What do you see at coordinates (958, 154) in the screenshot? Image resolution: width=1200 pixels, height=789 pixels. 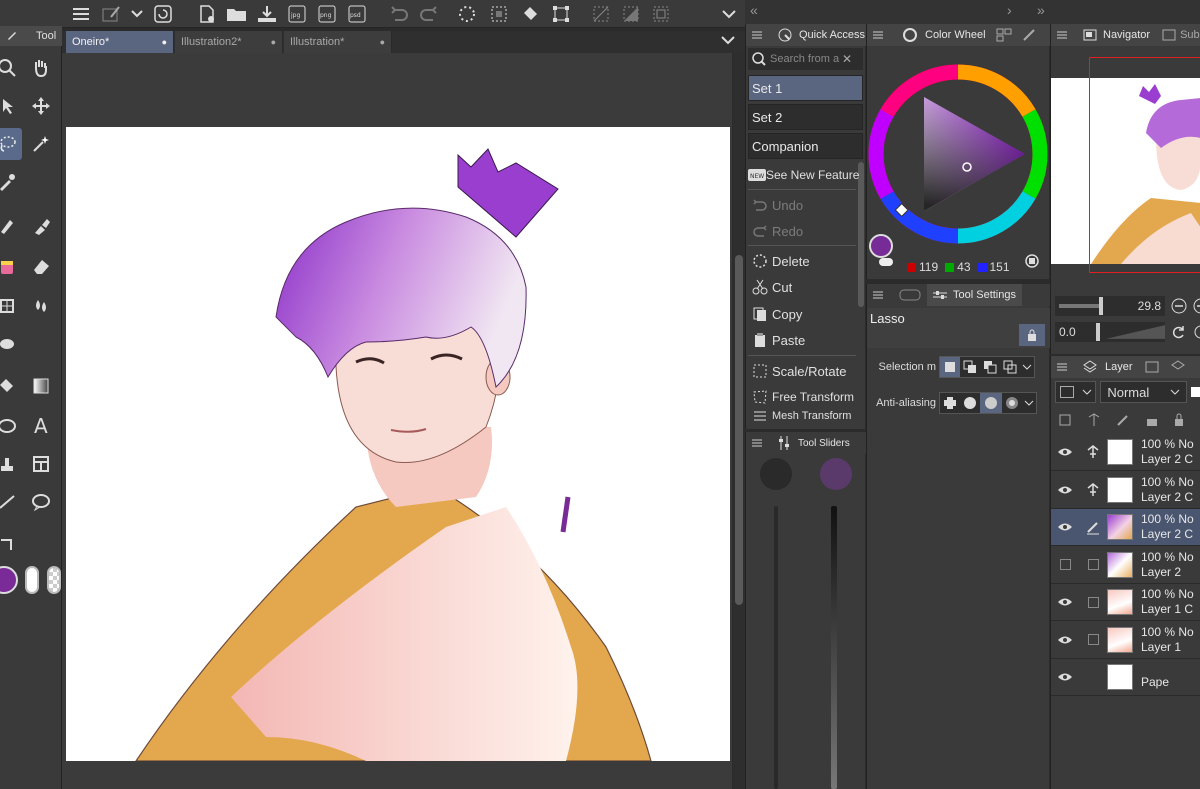 I see `hue-wheel` at bounding box center [958, 154].